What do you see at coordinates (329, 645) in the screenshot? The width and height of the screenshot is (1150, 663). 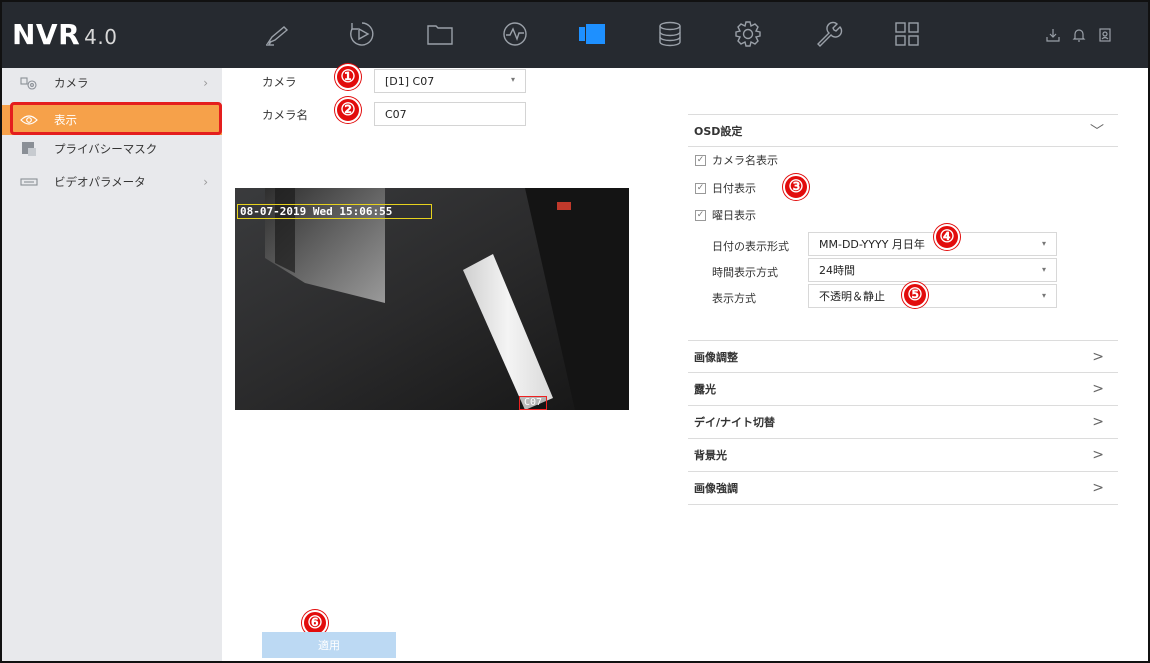 I see `apply-button: 適用` at bounding box center [329, 645].